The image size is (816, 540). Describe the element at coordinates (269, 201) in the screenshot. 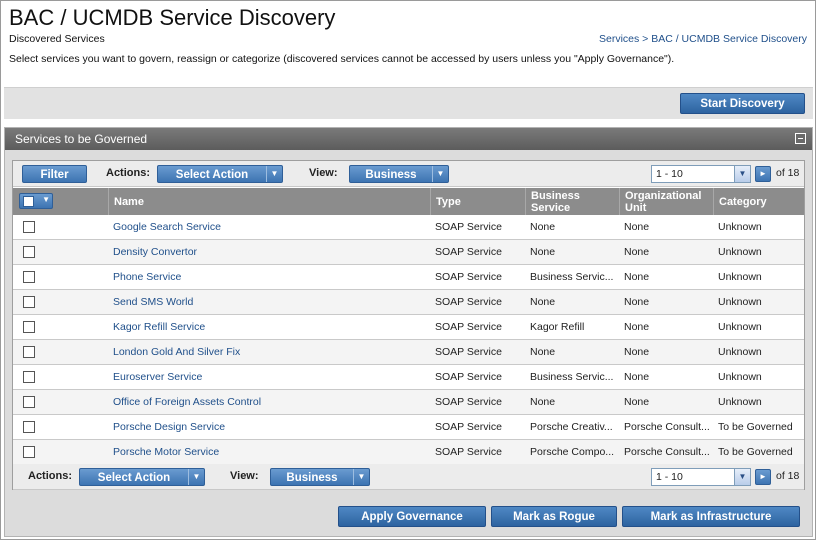

I see `column-header-name: Name` at that location.